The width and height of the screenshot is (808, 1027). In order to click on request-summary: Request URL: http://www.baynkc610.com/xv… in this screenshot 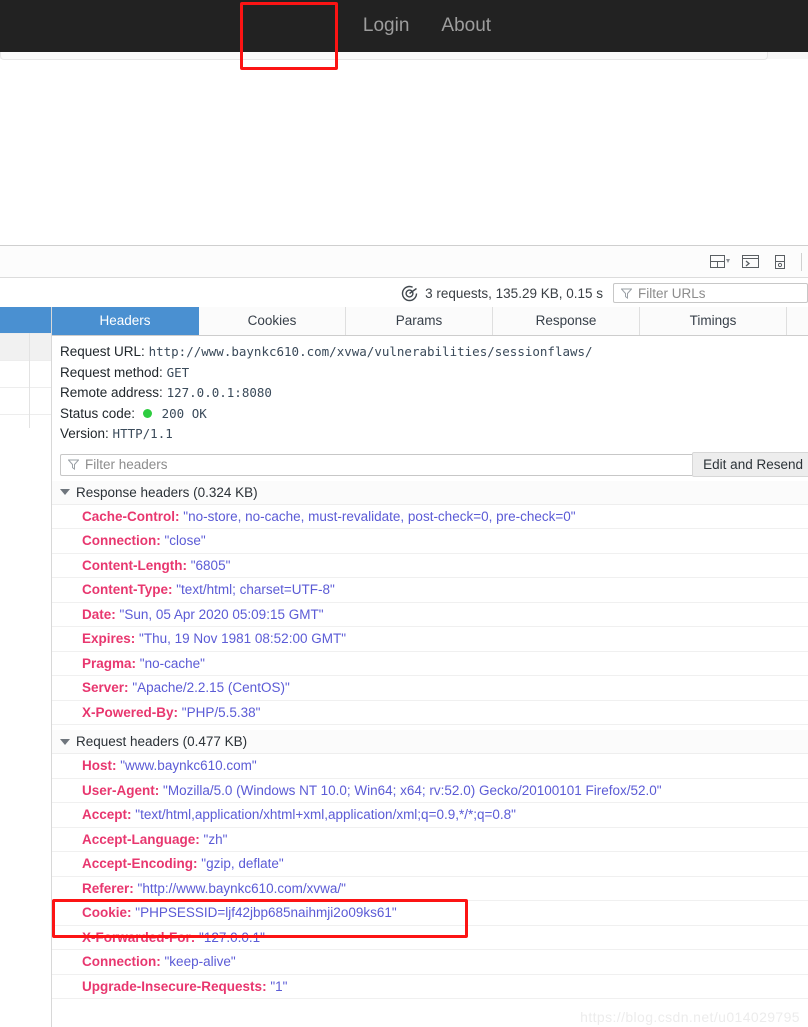, I will do `click(430, 391)`.